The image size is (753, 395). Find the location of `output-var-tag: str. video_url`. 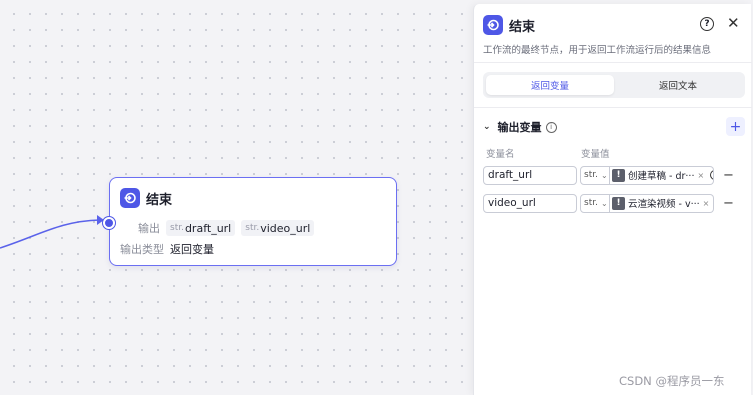

output-var-tag: str. video_url is located at coordinates (278, 228).